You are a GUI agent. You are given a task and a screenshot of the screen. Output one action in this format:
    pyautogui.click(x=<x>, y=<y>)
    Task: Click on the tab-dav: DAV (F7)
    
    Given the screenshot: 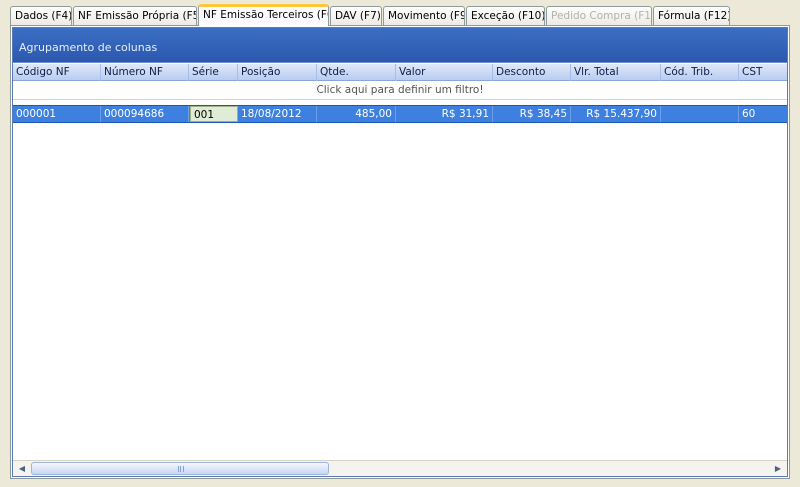 What is the action you would take?
    pyautogui.click(x=356, y=15)
    